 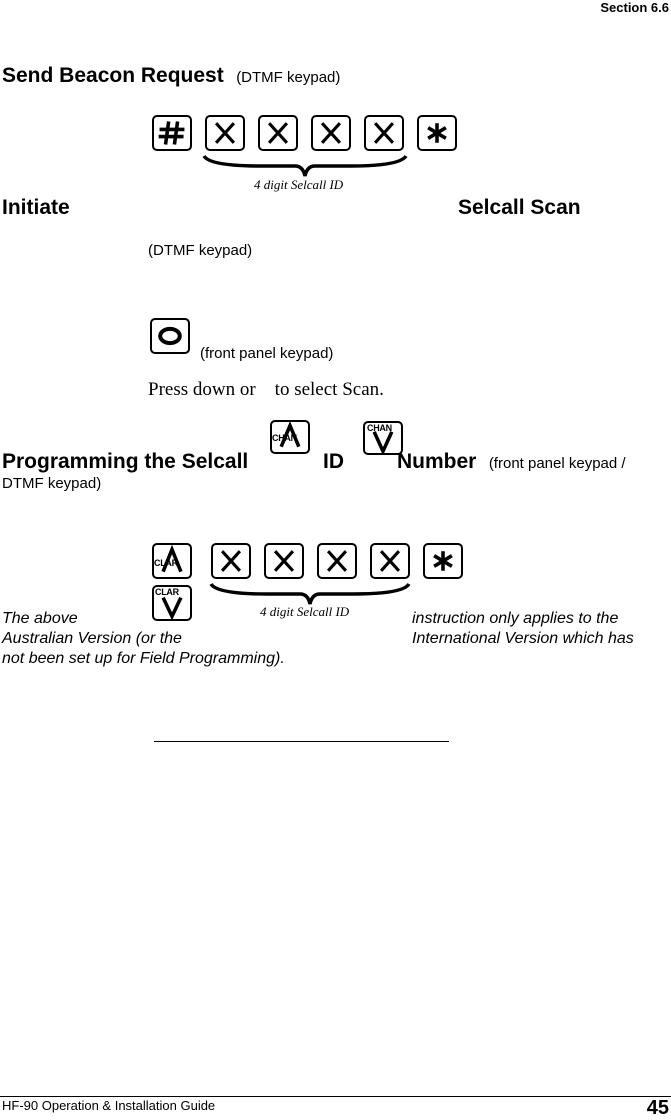 What do you see at coordinates (92, 638) in the screenshot?
I see `note-left-line-2: Australian Version (or the` at bounding box center [92, 638].